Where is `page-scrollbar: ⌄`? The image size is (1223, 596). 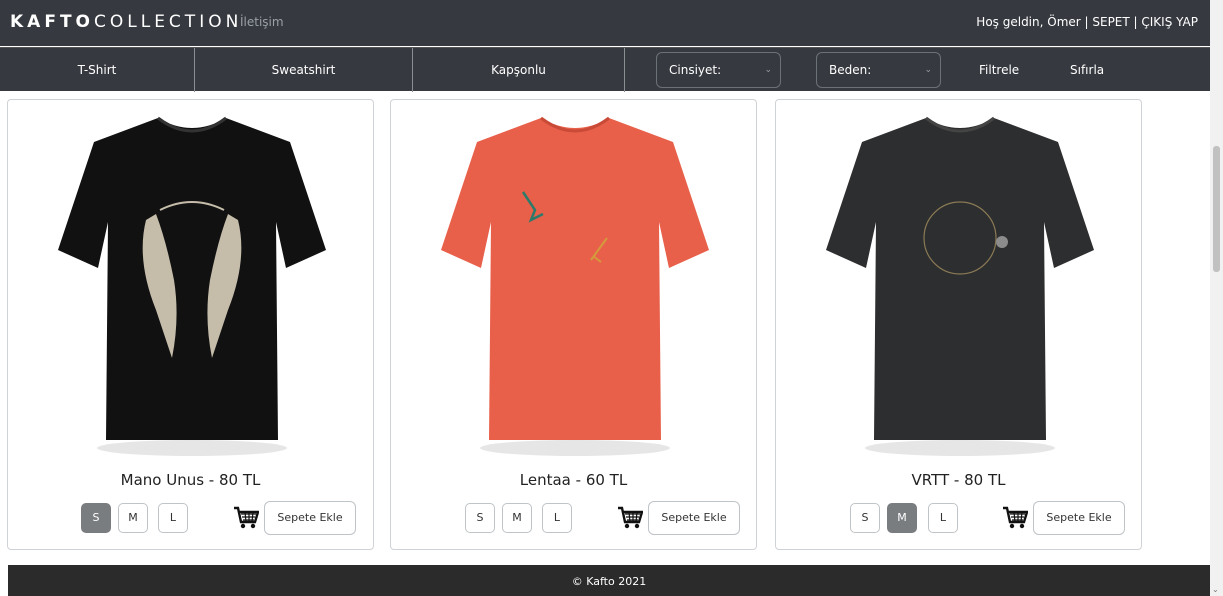 page-scrollbar: ⌄ is located at coordinates (1216, 298).